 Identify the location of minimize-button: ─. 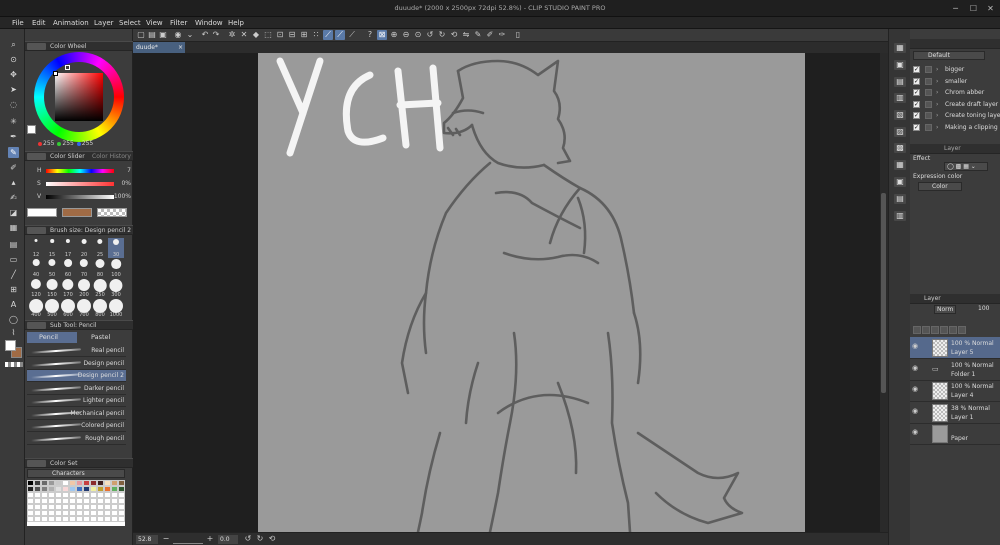
(955, 8).